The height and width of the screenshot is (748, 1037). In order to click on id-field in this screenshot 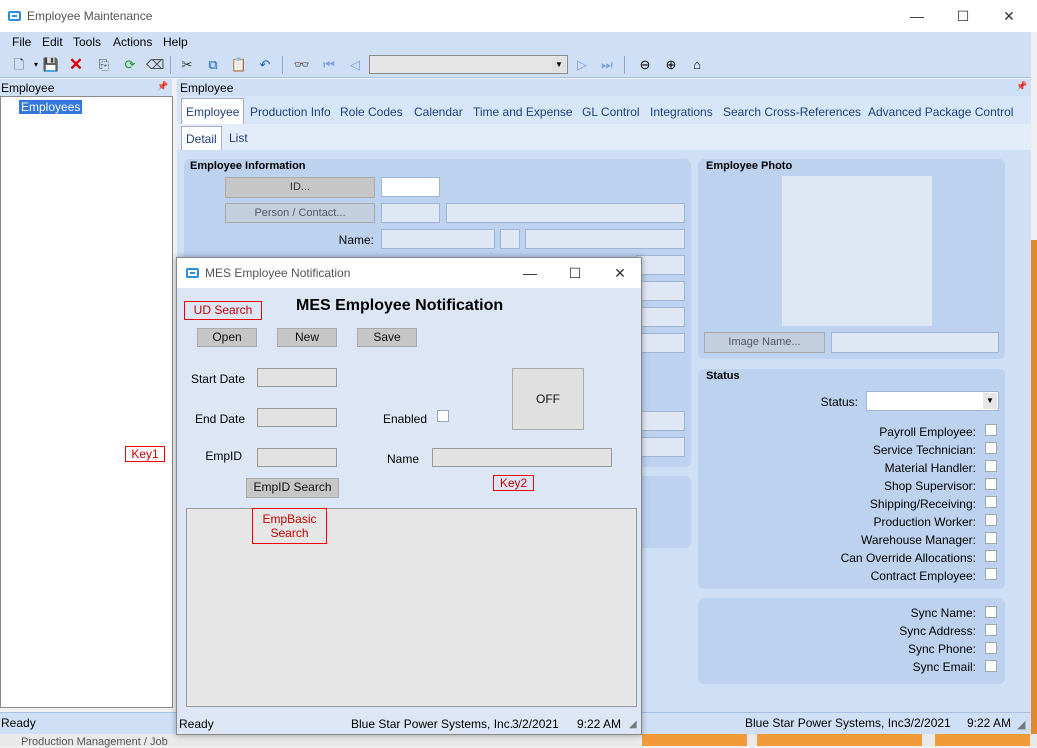, I will do `click(410, 187)`.